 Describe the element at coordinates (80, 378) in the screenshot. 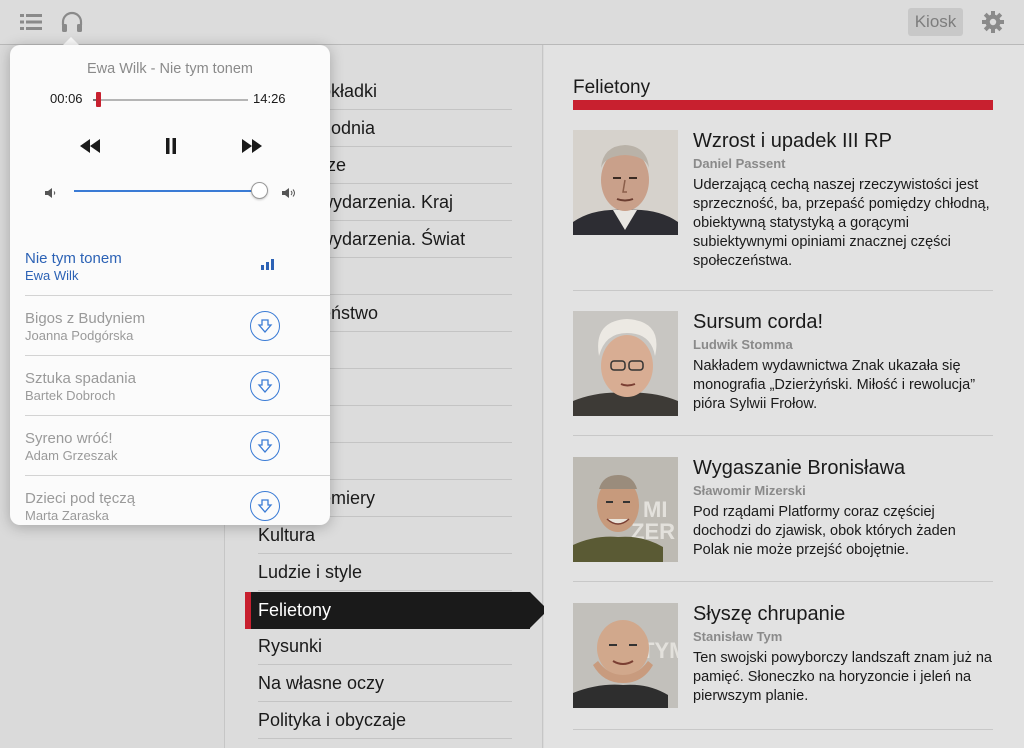

I see `track-title: Sztuka spadania` at that location.